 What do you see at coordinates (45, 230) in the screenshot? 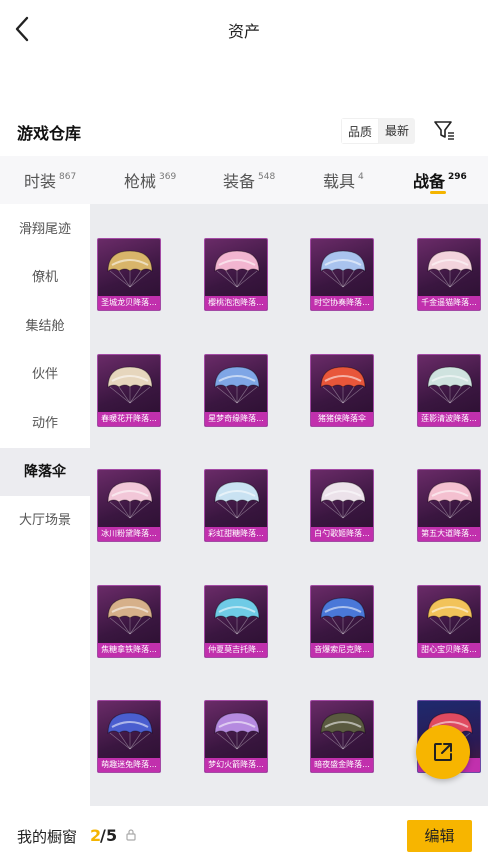
I see `sidebar-item-glide-trail: 滑翔尾迹` at bounding box center [45, 230].